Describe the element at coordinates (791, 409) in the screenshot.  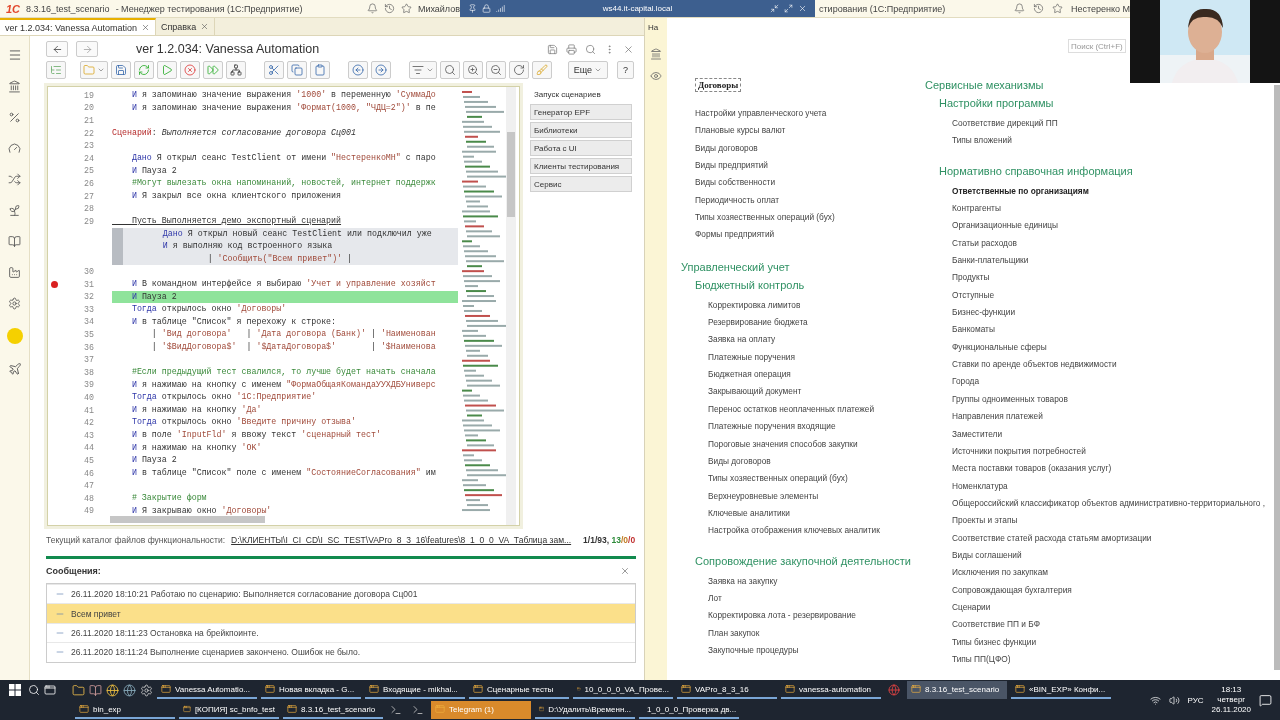
I see `menu-link: Перенос остатков неоплаченных платежей` at that location.